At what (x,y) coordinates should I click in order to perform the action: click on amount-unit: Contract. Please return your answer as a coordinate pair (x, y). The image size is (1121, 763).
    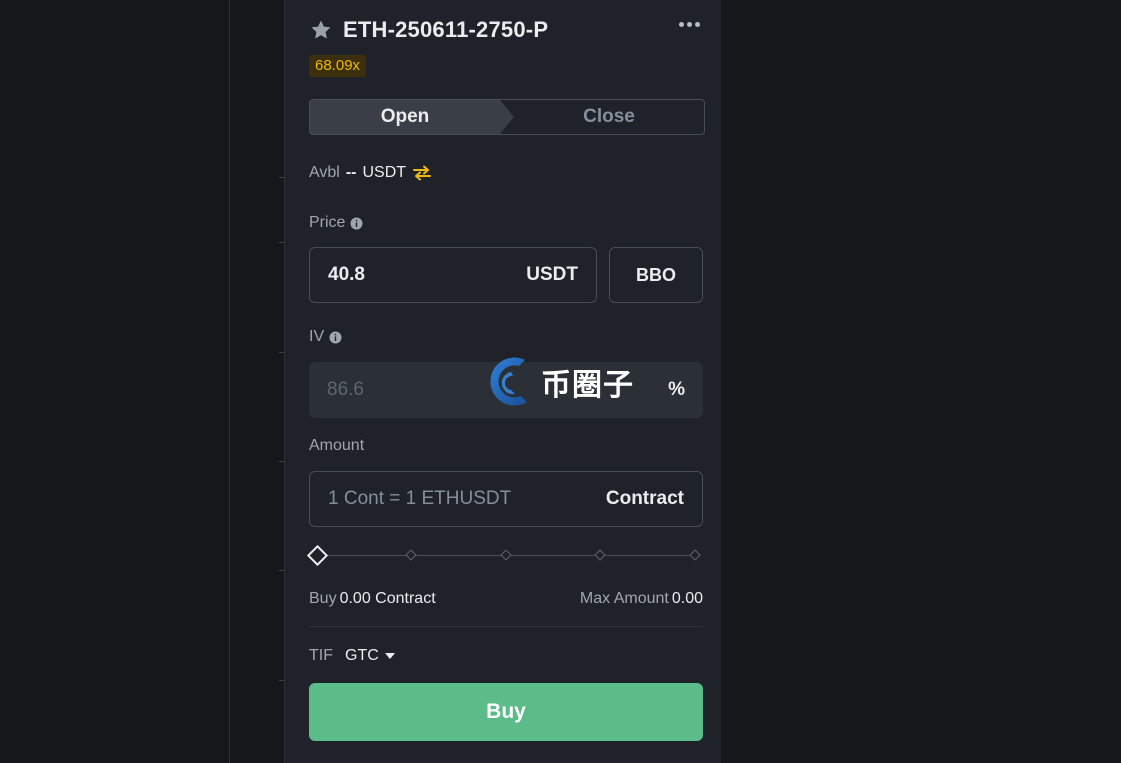
    Looking at the image, I should click on (645, 499).